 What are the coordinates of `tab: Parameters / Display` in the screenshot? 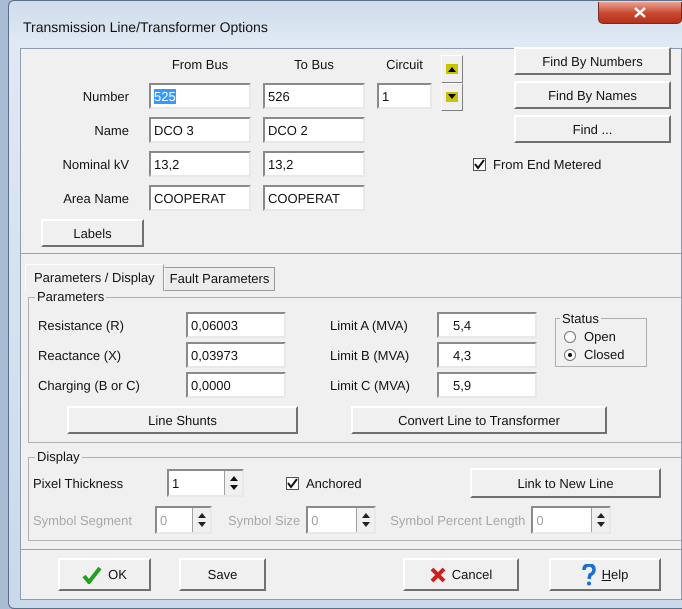 It's located at (94, 277).